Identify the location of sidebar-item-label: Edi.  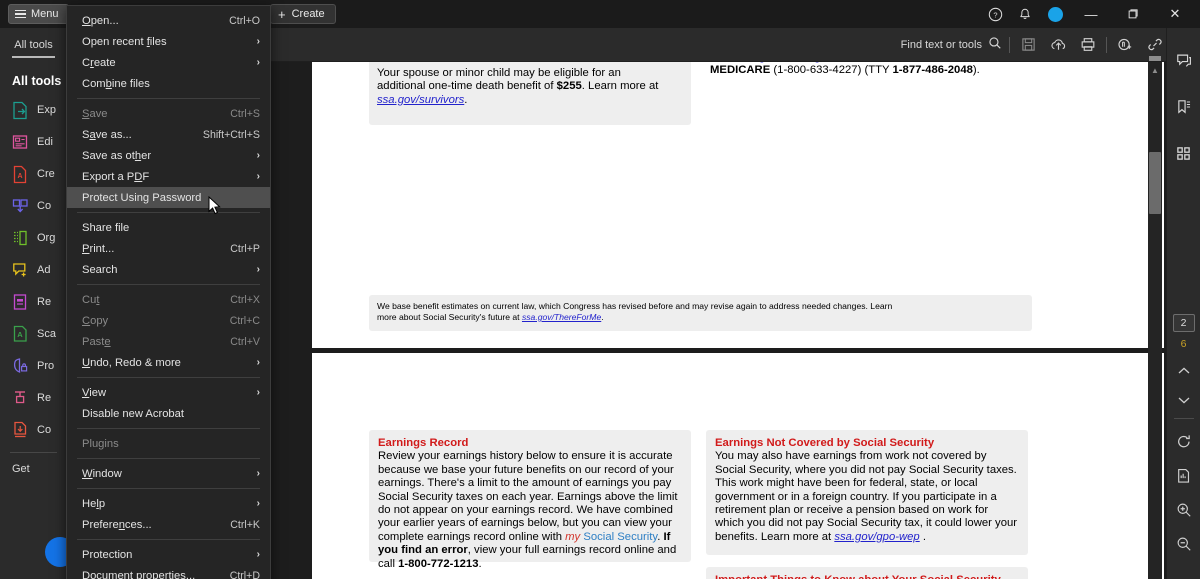
(45, 142).